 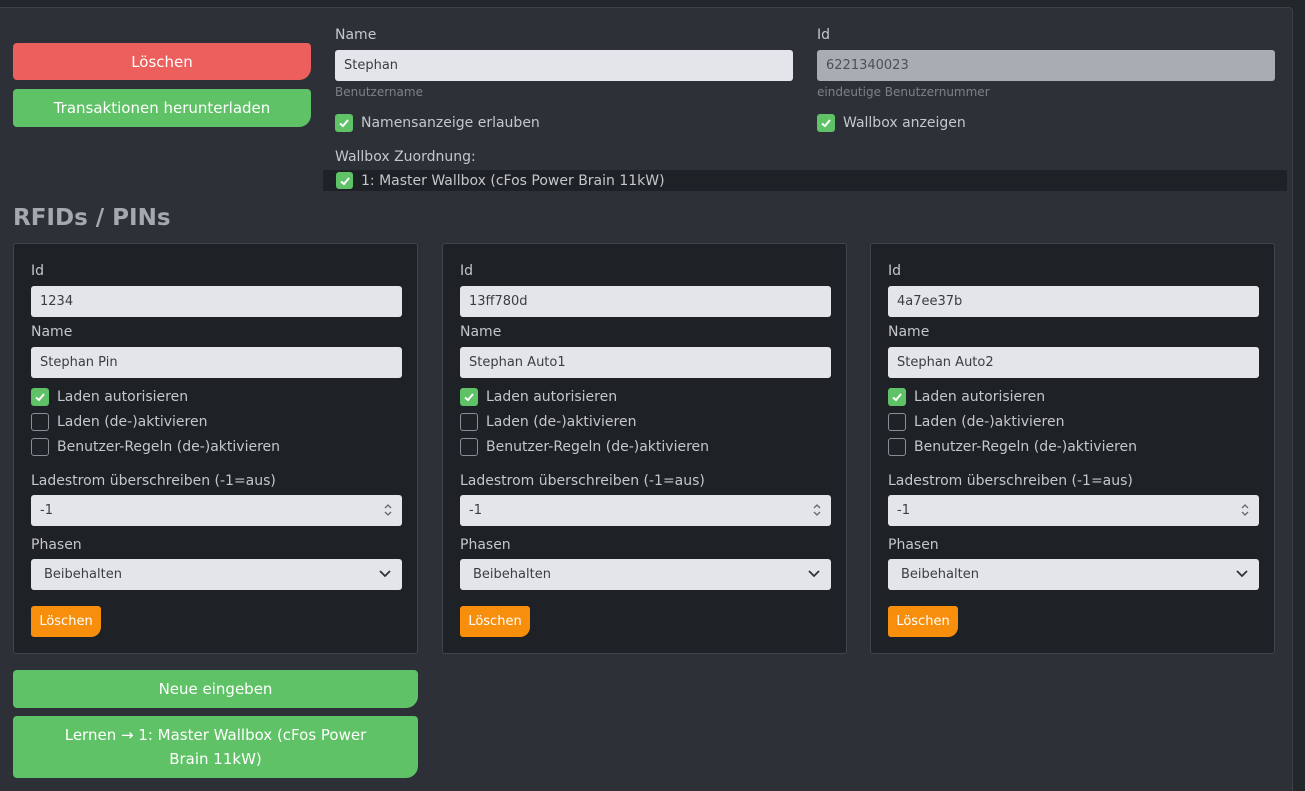 What do you see at coordinates (405, 157) in the screenshot?
I see `wallbox-assignment-label: Wallbox Zuordnung:` at bounding box center [405, 157].